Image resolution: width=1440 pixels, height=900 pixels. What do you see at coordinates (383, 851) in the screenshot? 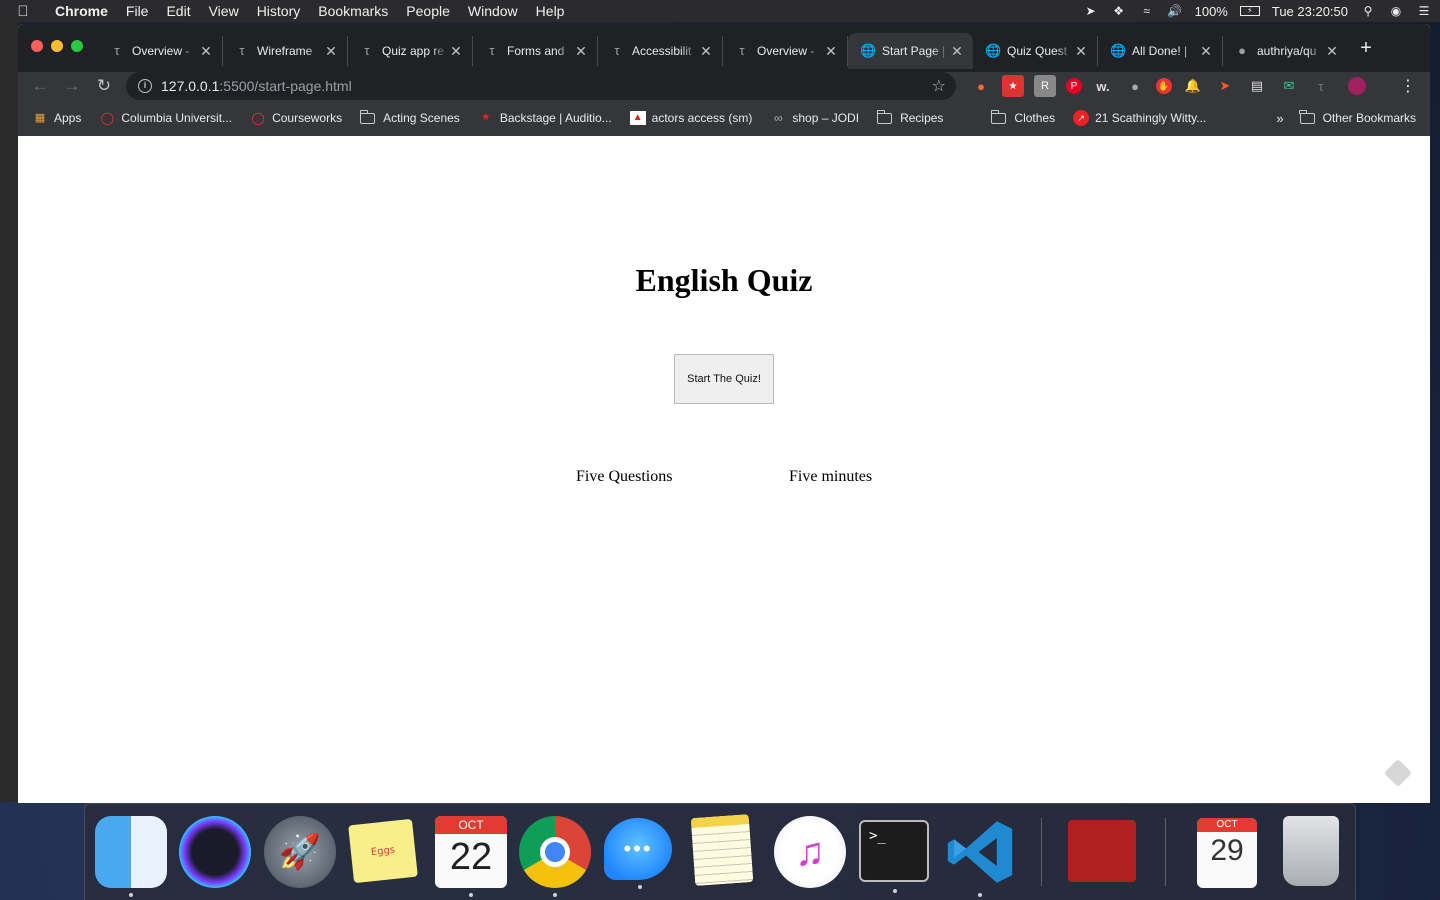
I see `dock-stickies-icon: Eggs` at bounding box center [383, 851].